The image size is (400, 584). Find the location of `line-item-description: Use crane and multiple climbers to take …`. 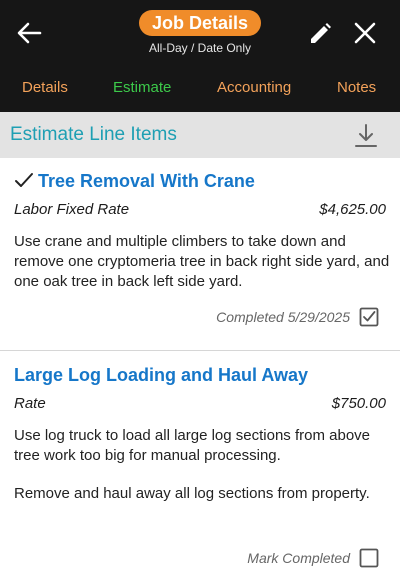

line-item-description: Use crane and multiple climbers to take … is located at coordinates (202, 261).